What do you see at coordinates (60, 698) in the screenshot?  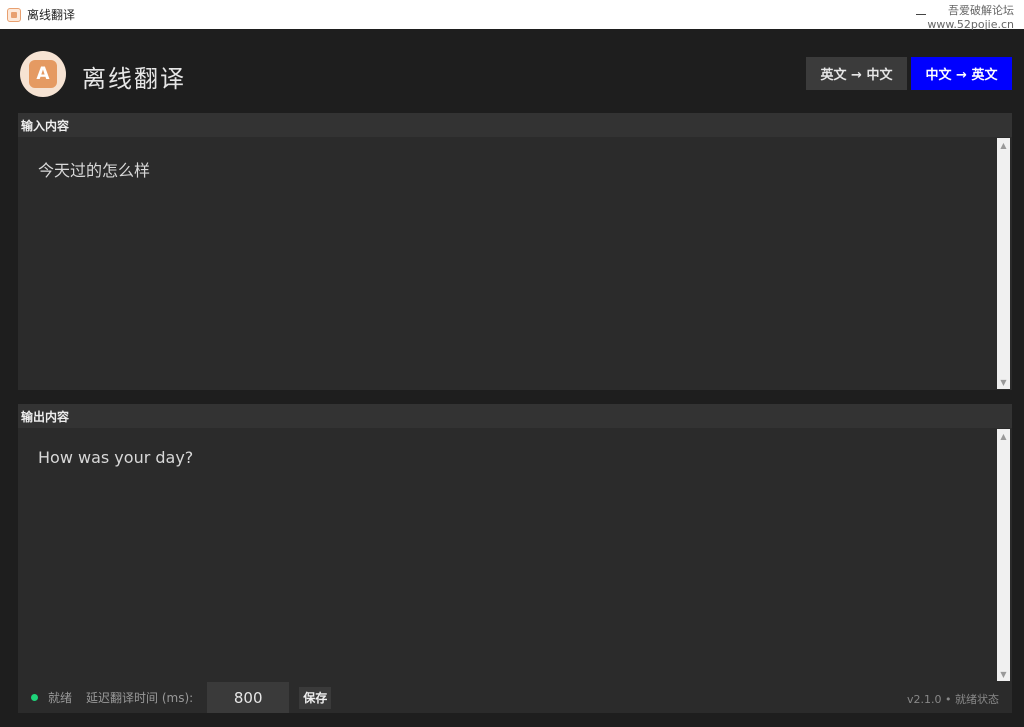 I see `status-text: 就绪` at bounding box center [60, 698].